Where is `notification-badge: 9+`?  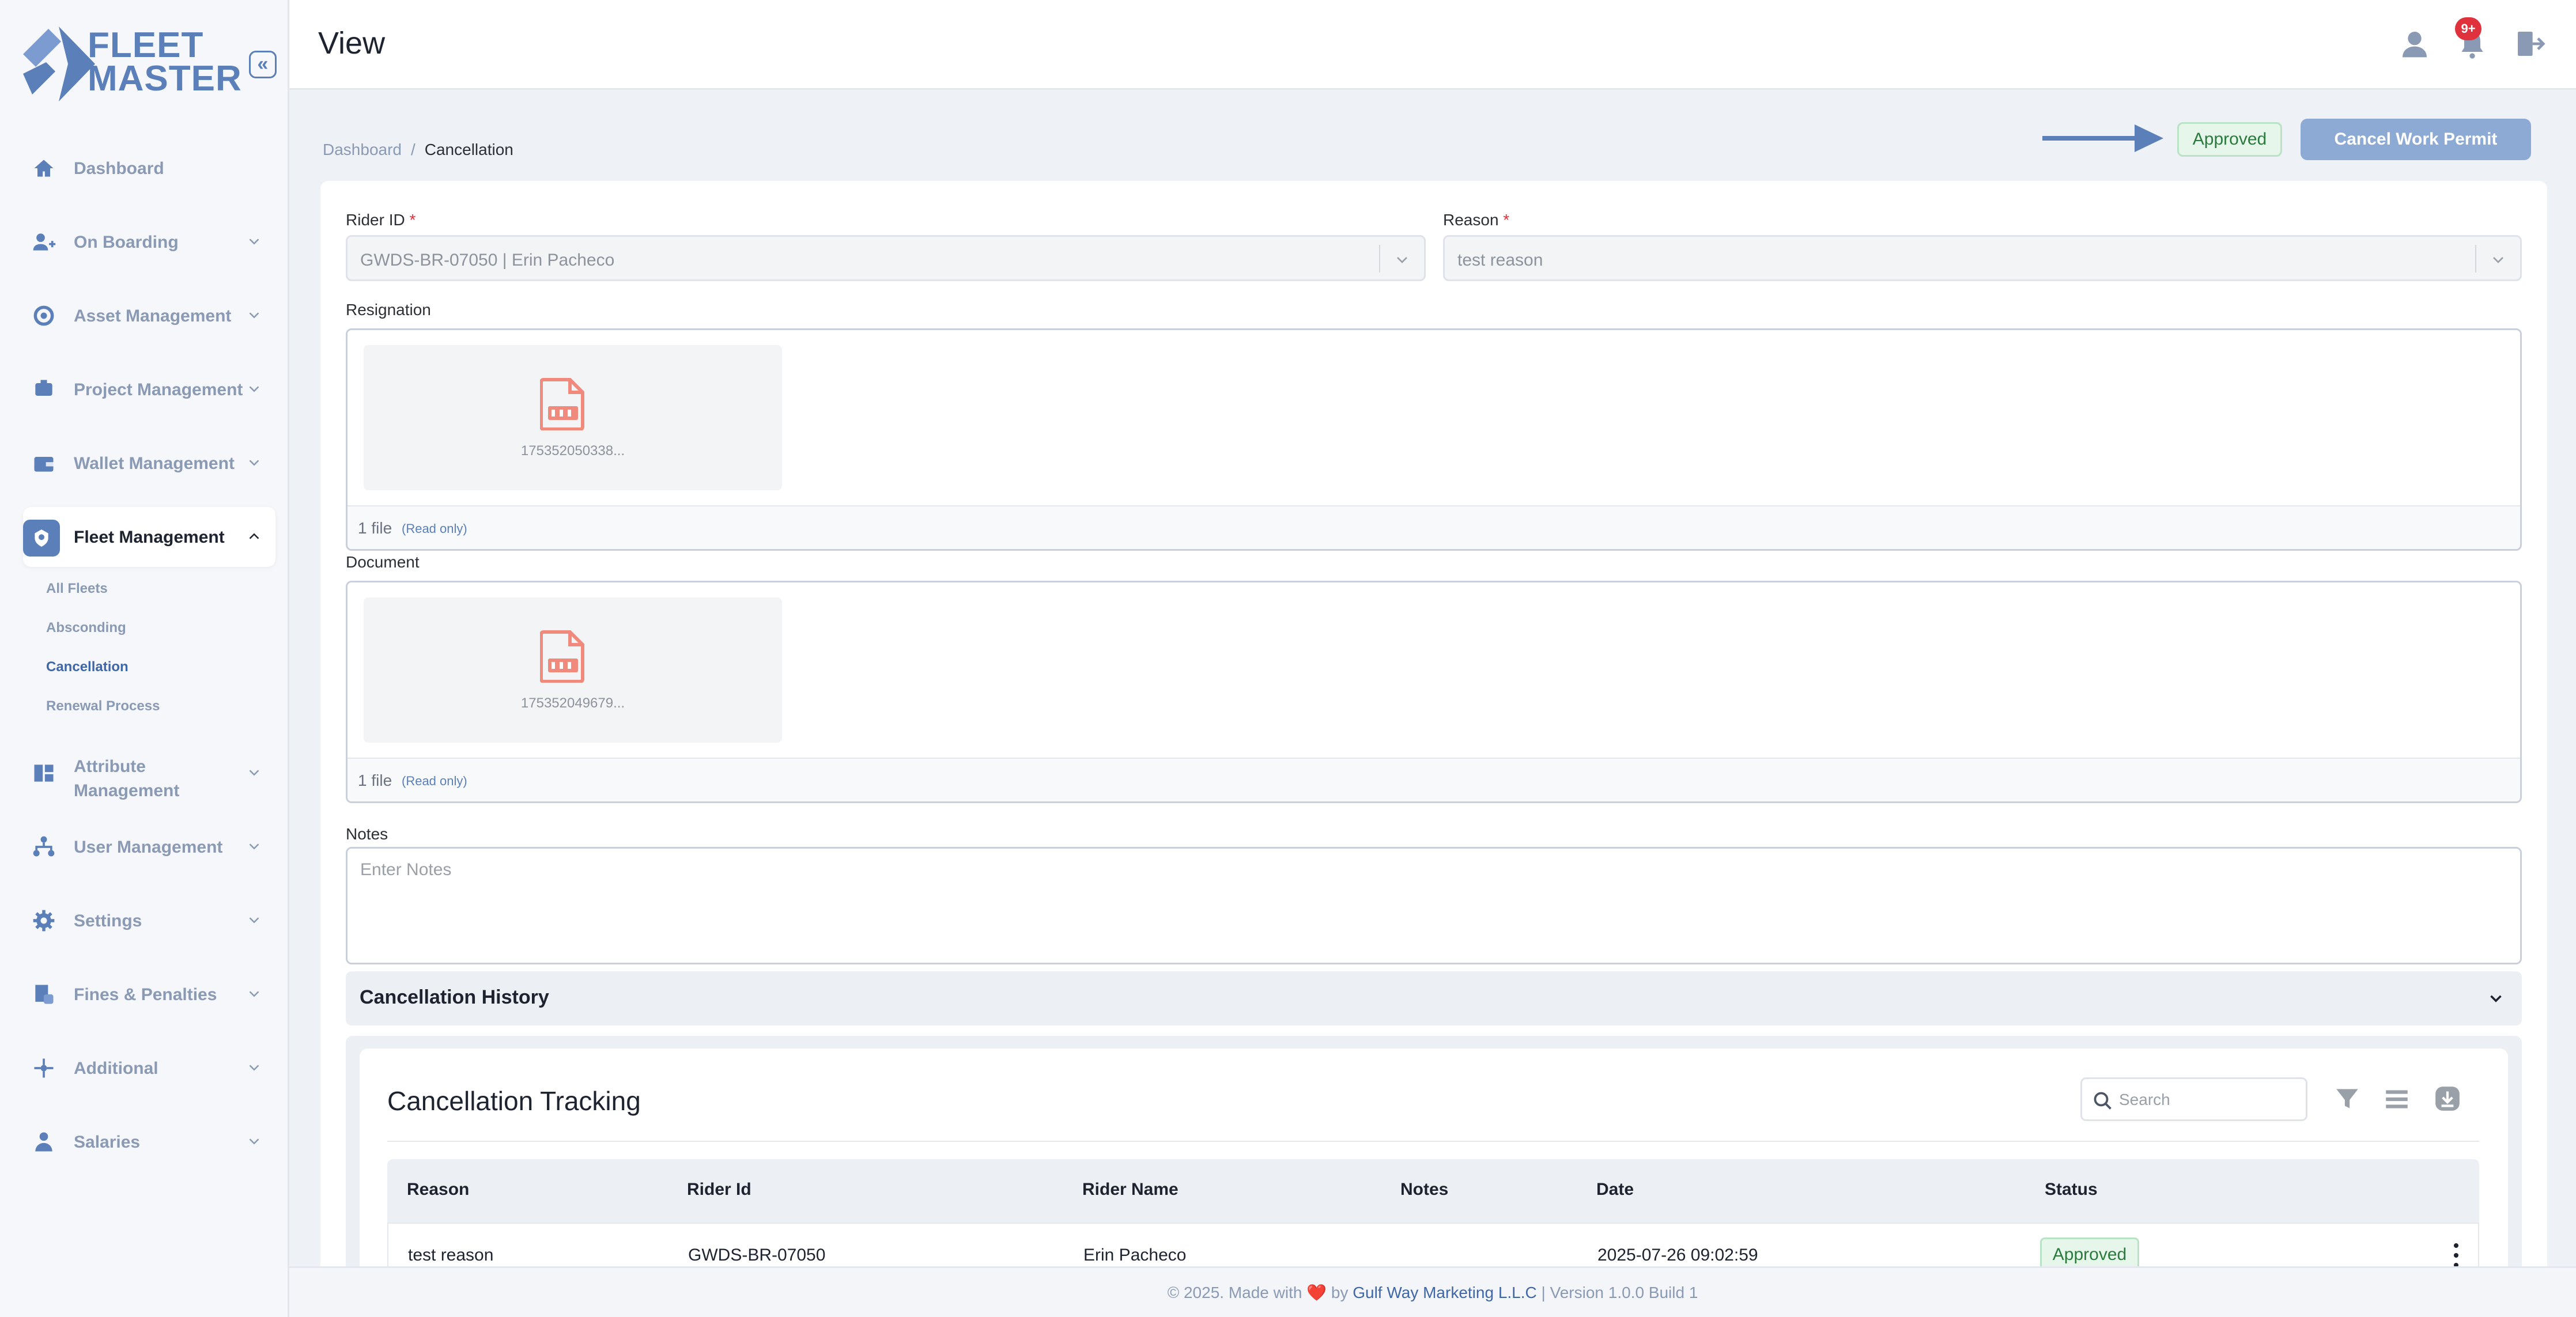 notification-badge: 9+ is located at coordinates (2468, 28).